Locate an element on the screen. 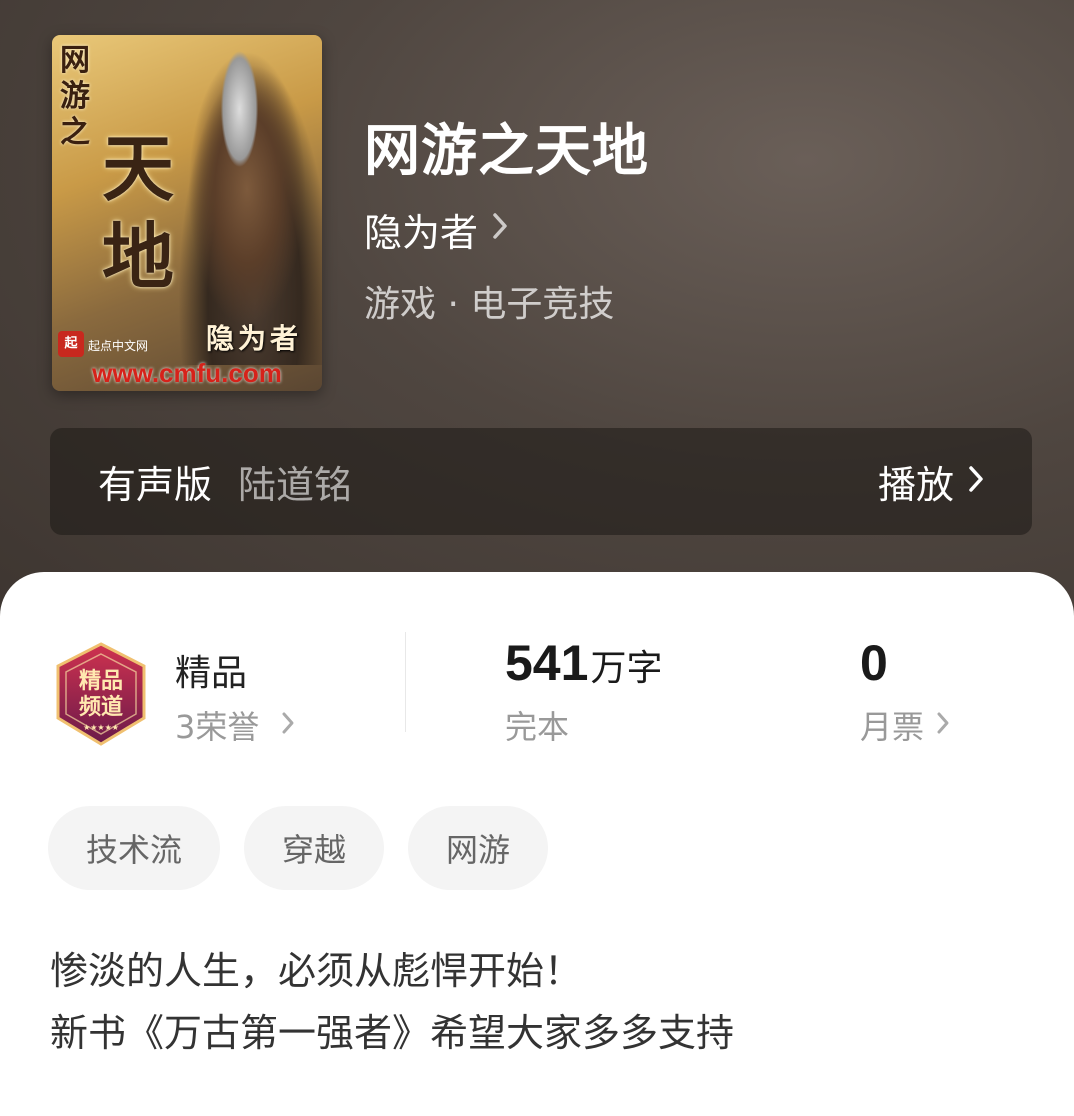  honors-count: 3荣誉 is located at coordinates (217, 727).